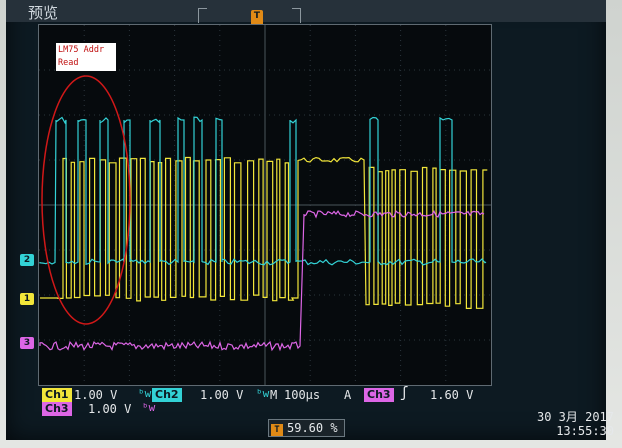  What do you see at coordinates (404, 393) in the screenshot?
I see `trigger-slope-icon: ʃ` at bounding box center [404, 393].